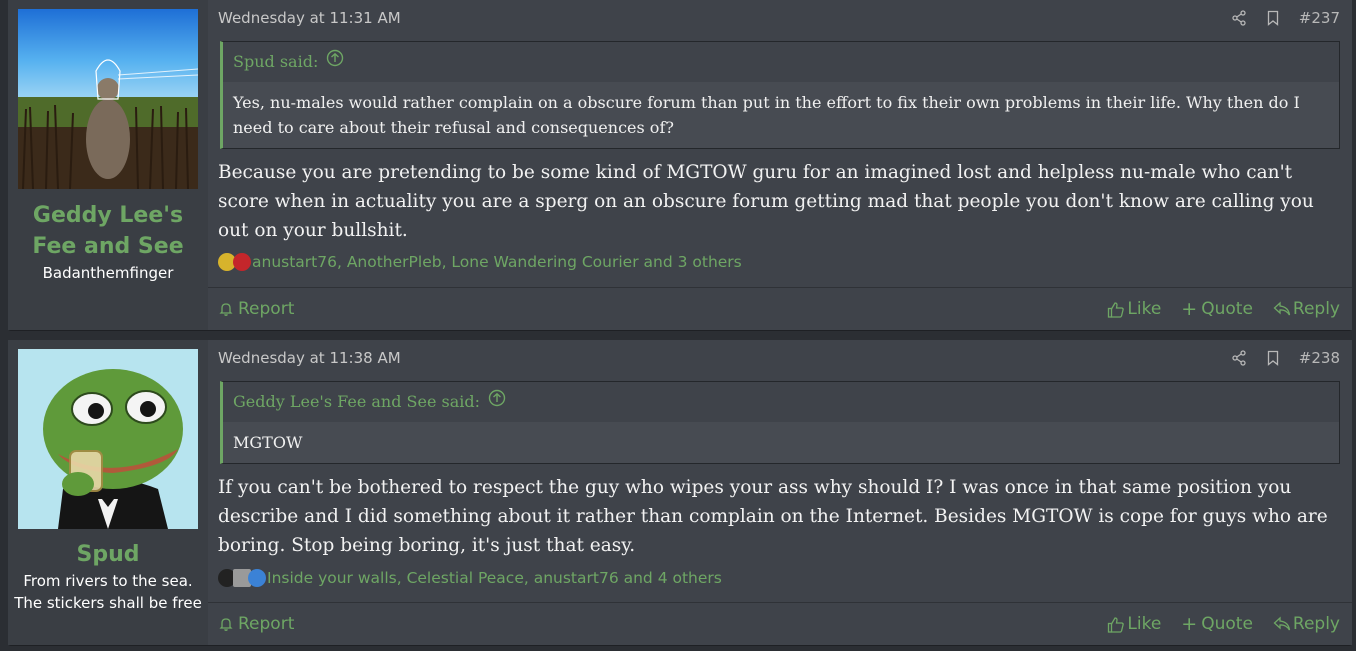 This screenshot has width=1356, height=651. I want to click on quote-author: Spud said:, so click(276, 61).